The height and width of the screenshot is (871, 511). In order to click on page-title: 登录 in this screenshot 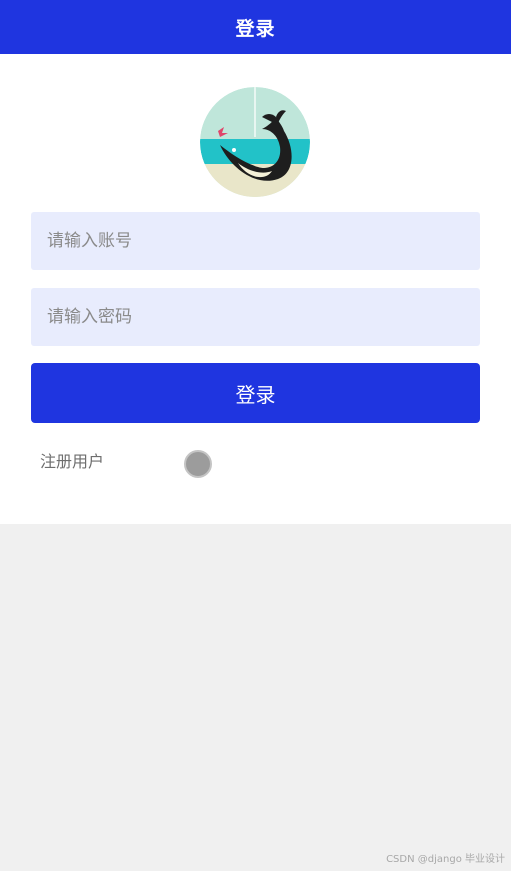, I will do `click(255, 28)`.